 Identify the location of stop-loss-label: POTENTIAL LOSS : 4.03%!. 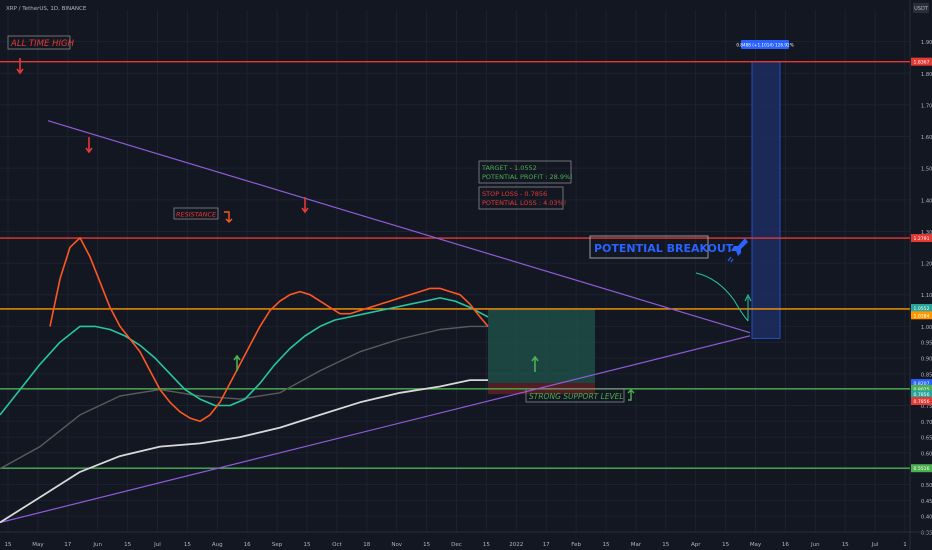
(524, 203).